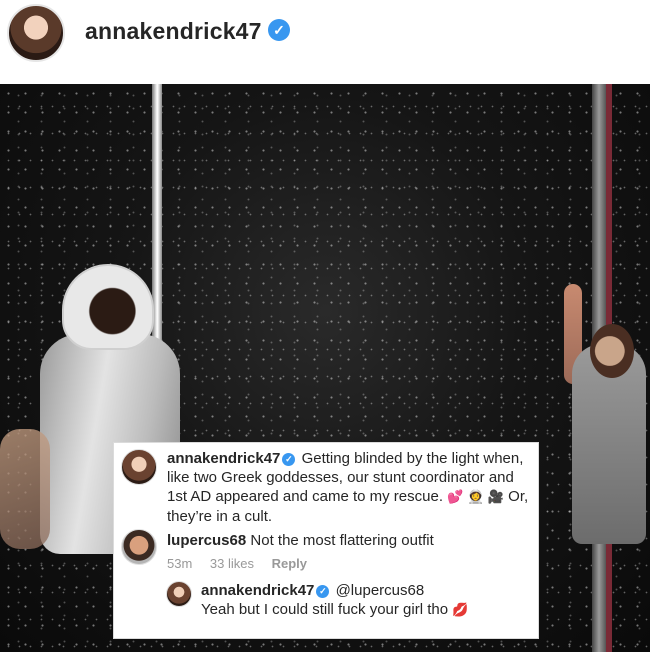  Describe the element at coordinates (460, 610) in the screenshot. I see `kiss-emoji: 💋` at that location.